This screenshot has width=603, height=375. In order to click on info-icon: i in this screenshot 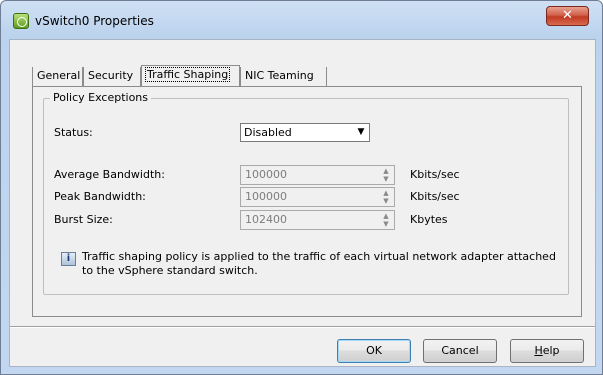, I will do `click(68, 259)`.